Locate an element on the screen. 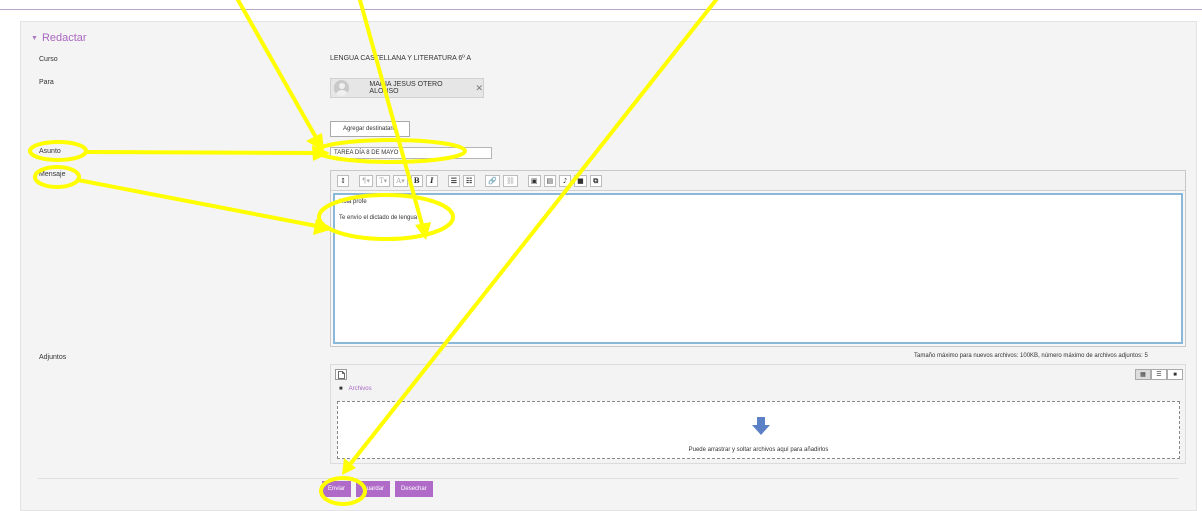  discard-button: Desechar is located at coordinates (414, 489).